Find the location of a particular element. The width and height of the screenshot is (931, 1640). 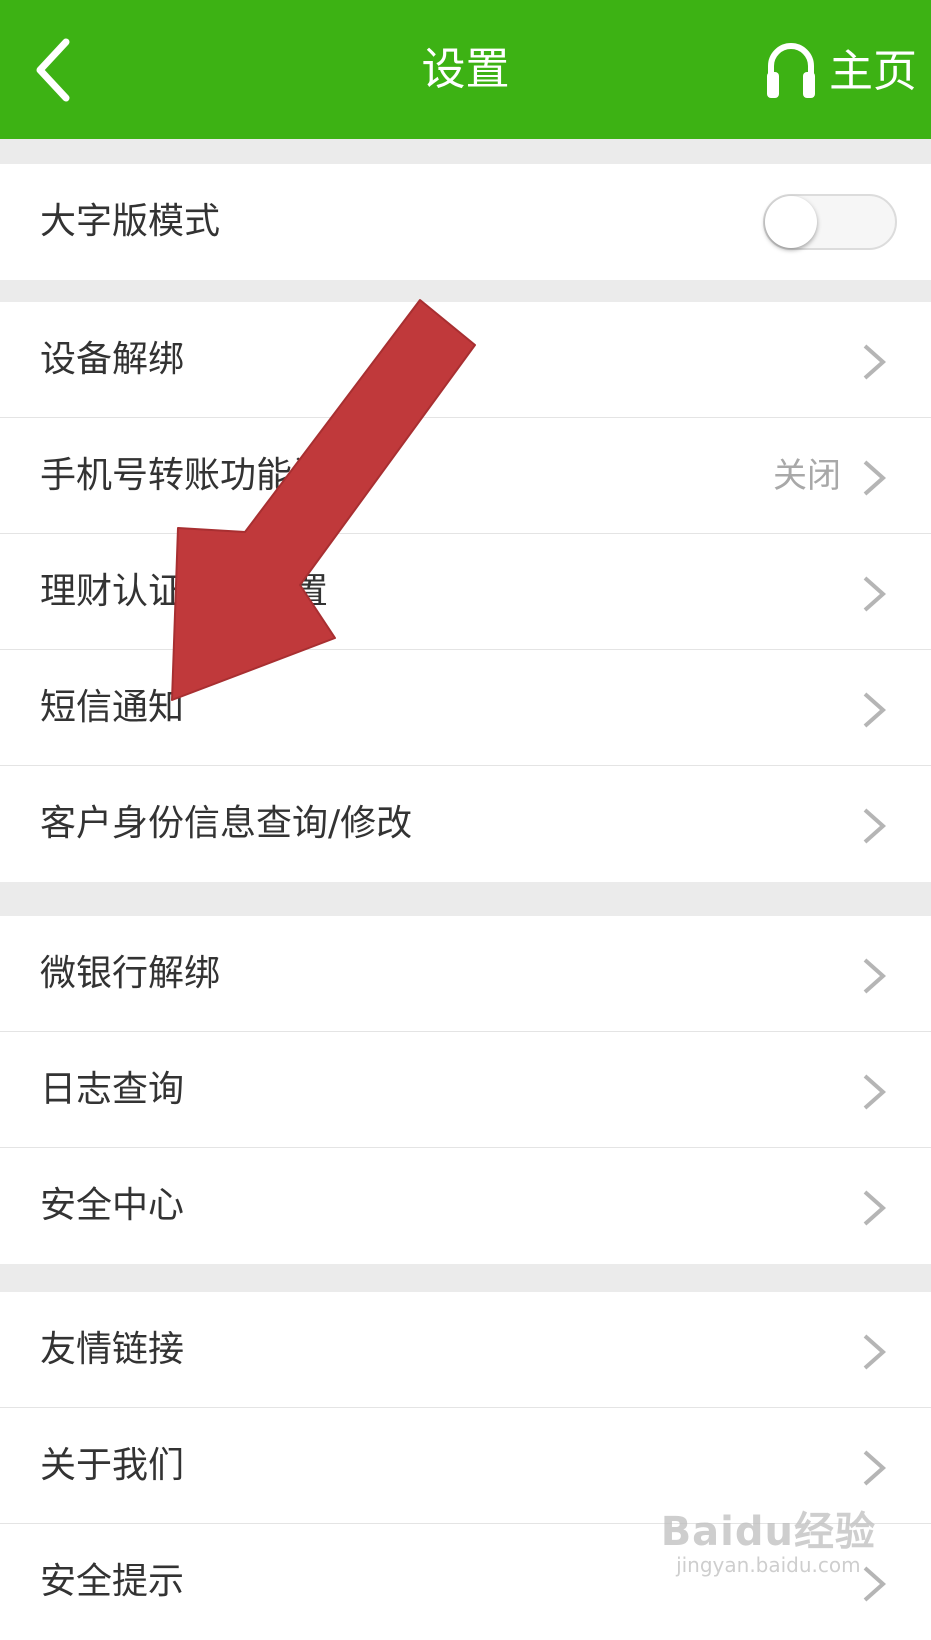

row-label: 理财认证方式设置 is located at coordinates (184, 591).